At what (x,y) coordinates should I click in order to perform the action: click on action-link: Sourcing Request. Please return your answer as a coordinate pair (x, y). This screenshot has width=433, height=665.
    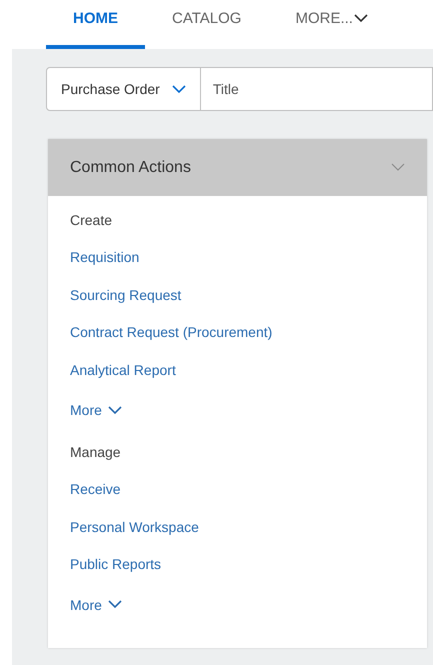
    Looking at the image, I should click on (126, 295).